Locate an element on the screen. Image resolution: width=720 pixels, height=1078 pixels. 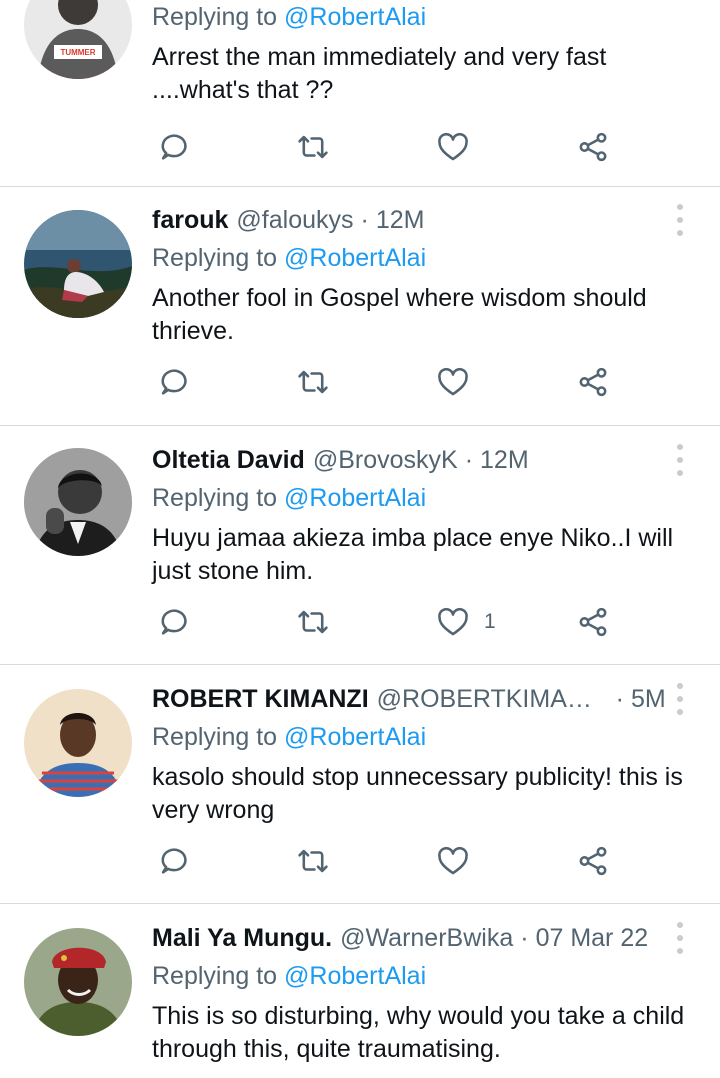
tweet-header: farouk @faloukys · 12M is located at coordinates (288, 220).